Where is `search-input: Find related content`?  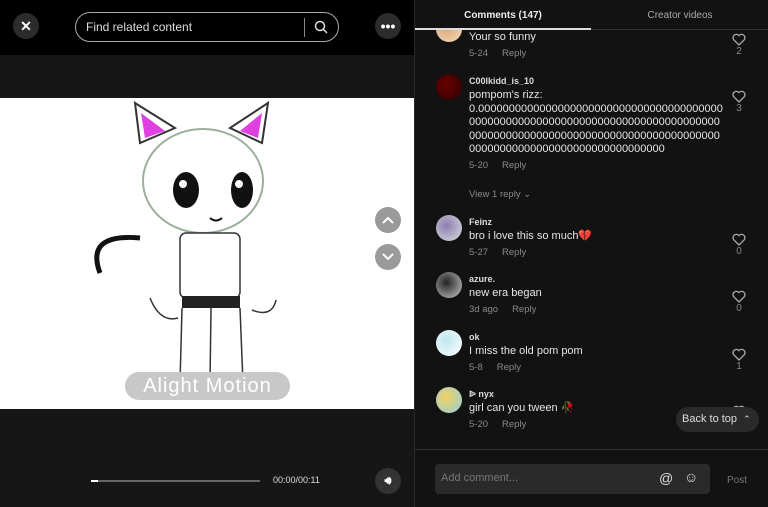 search-input: Find related content is located at coordinates (207, 27).